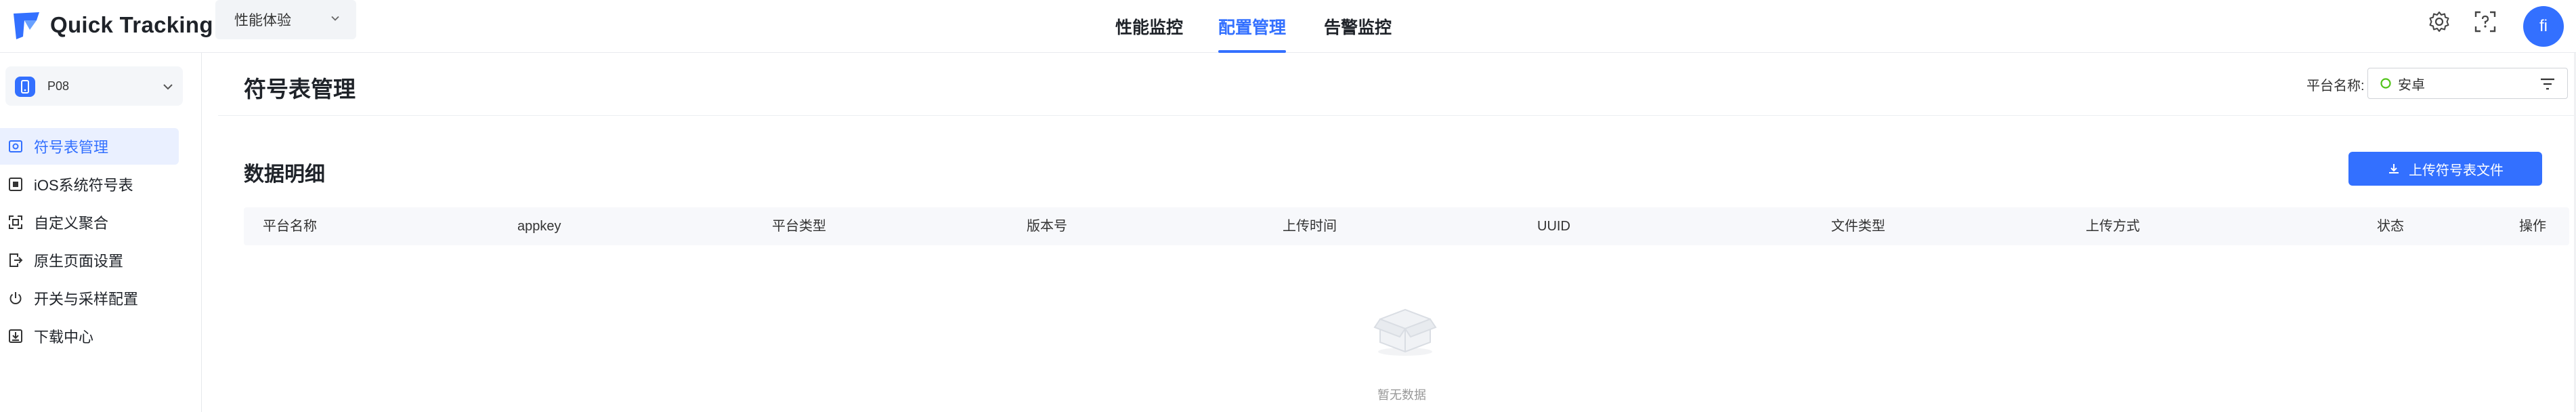 The image size is (2576, 412). I want to click on nav-tab-alerts: 告警监控, so click(1358, 26).